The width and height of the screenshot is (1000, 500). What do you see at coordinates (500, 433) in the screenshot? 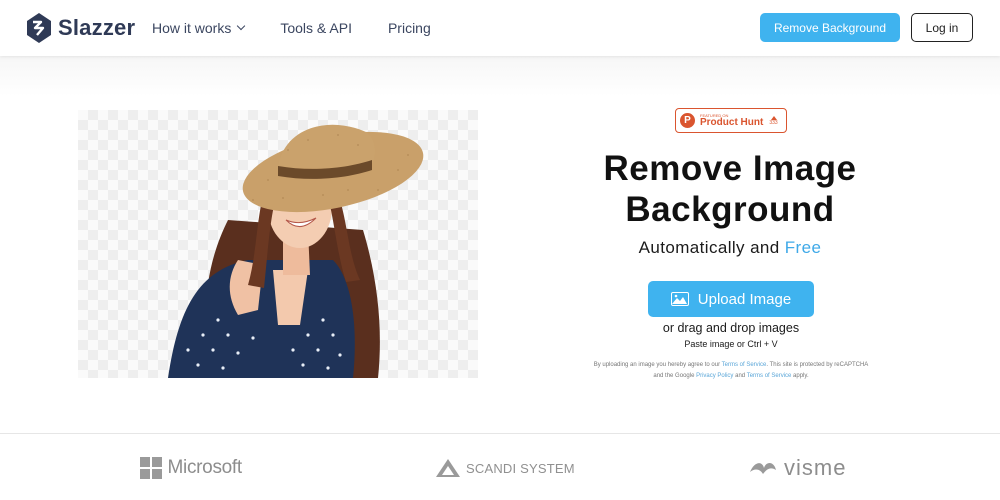
I see `section-divider` at bounding box center [500, 433].